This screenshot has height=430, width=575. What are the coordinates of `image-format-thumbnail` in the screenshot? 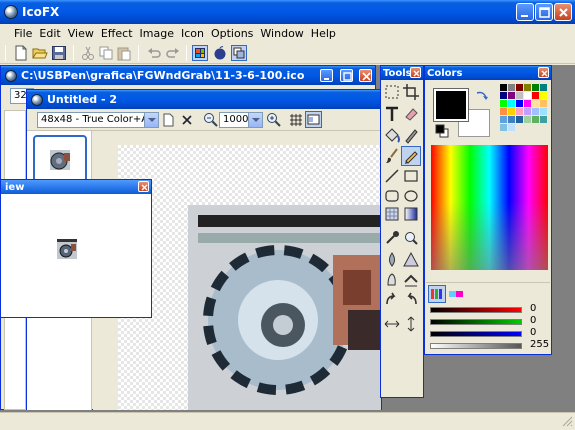 It's located at (60, 160).